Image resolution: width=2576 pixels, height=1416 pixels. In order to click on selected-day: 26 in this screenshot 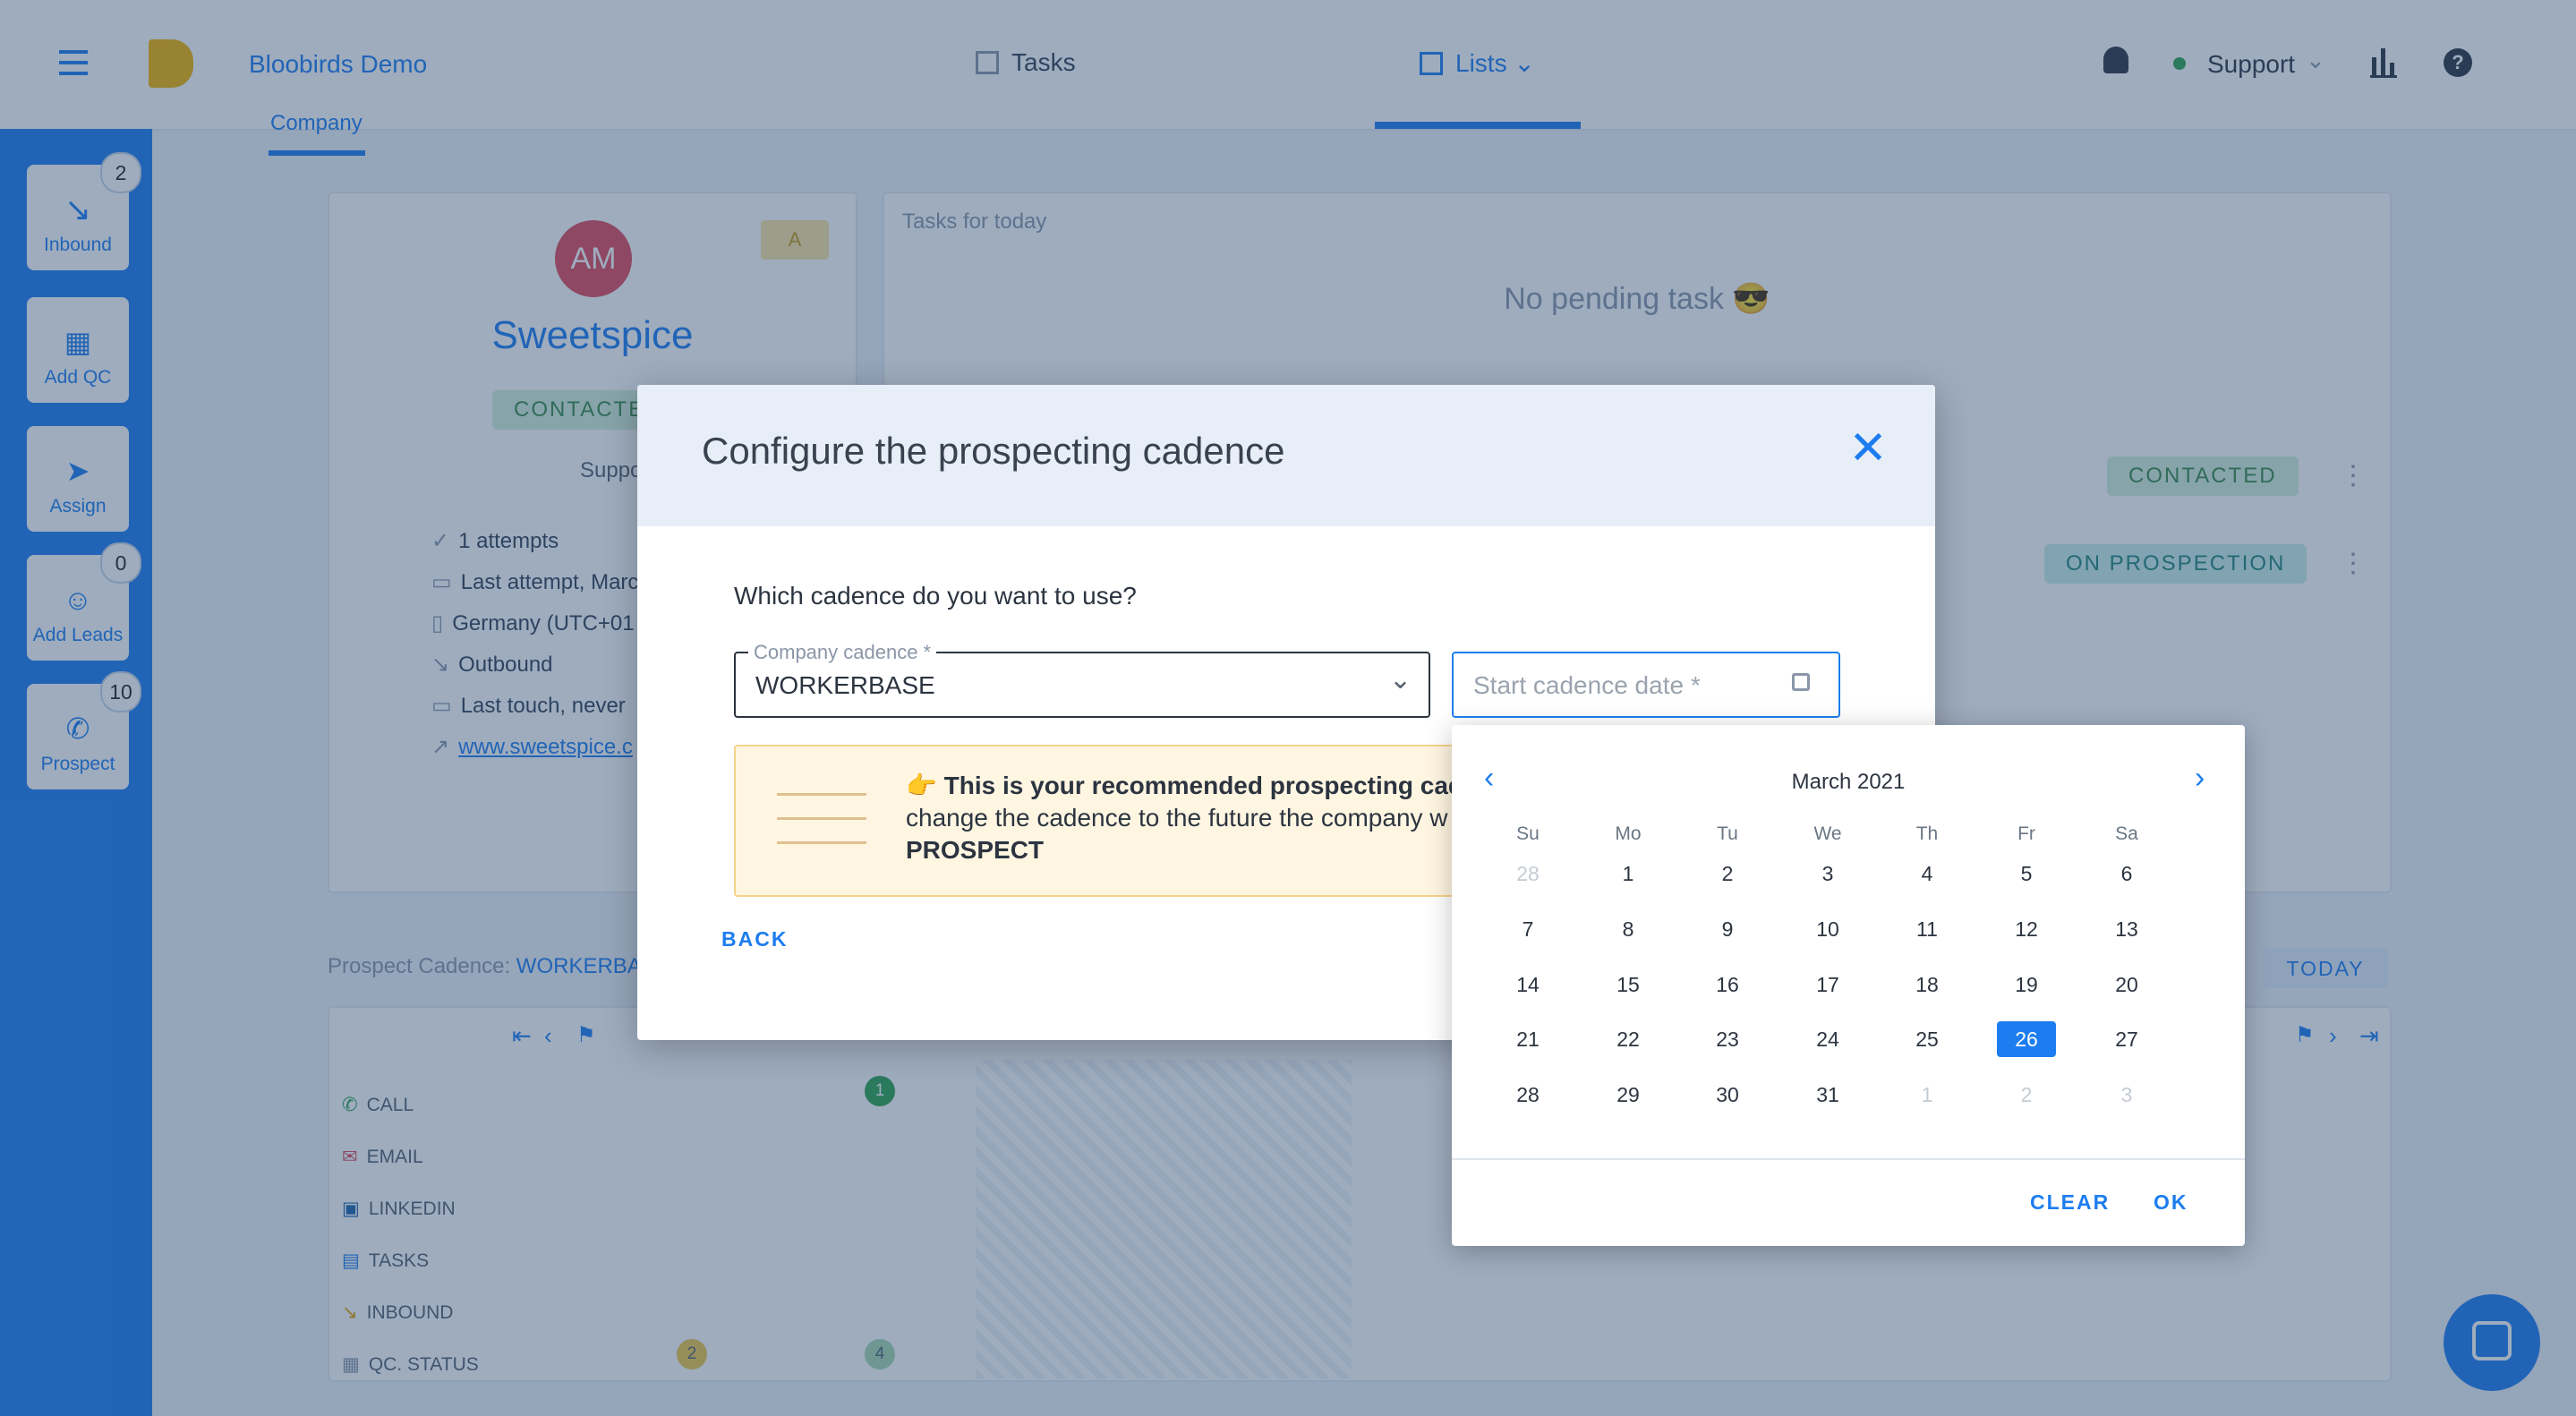, I will do `click(2026, 1039)`.